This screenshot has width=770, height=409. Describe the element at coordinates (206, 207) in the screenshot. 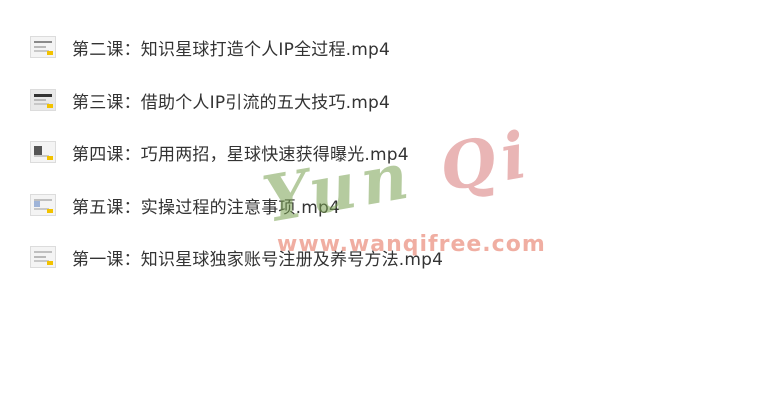

I see `file-name: 第五课：实操过程的注意事项.mp4` at that location.